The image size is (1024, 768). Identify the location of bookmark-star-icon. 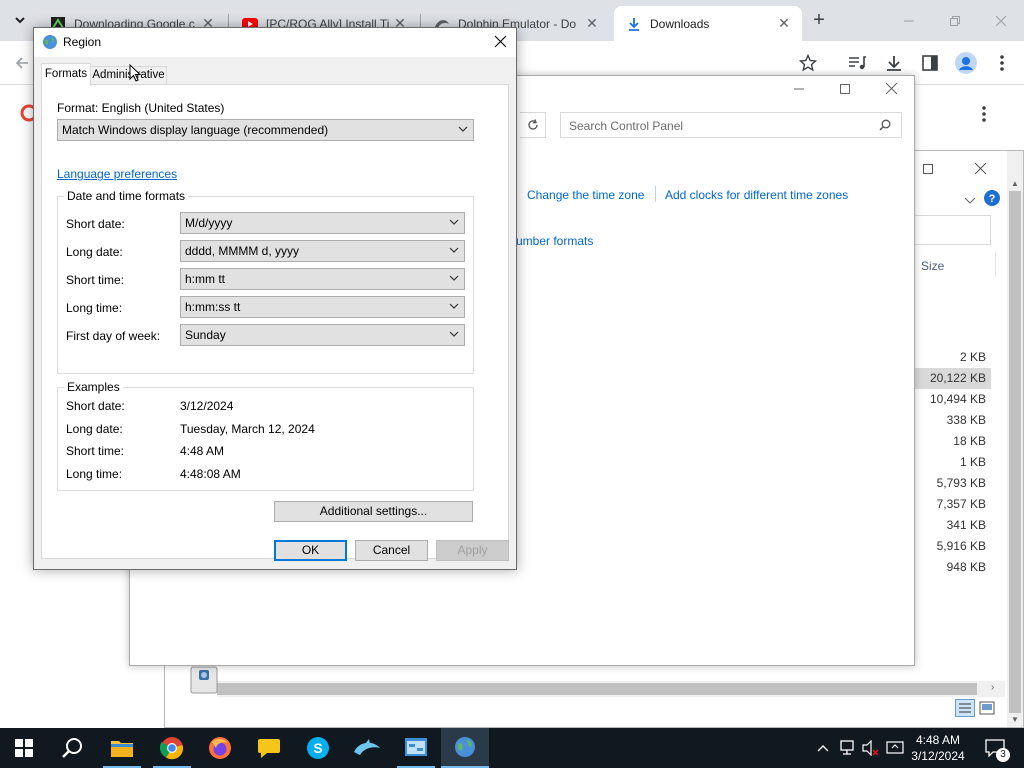
(808, 63).